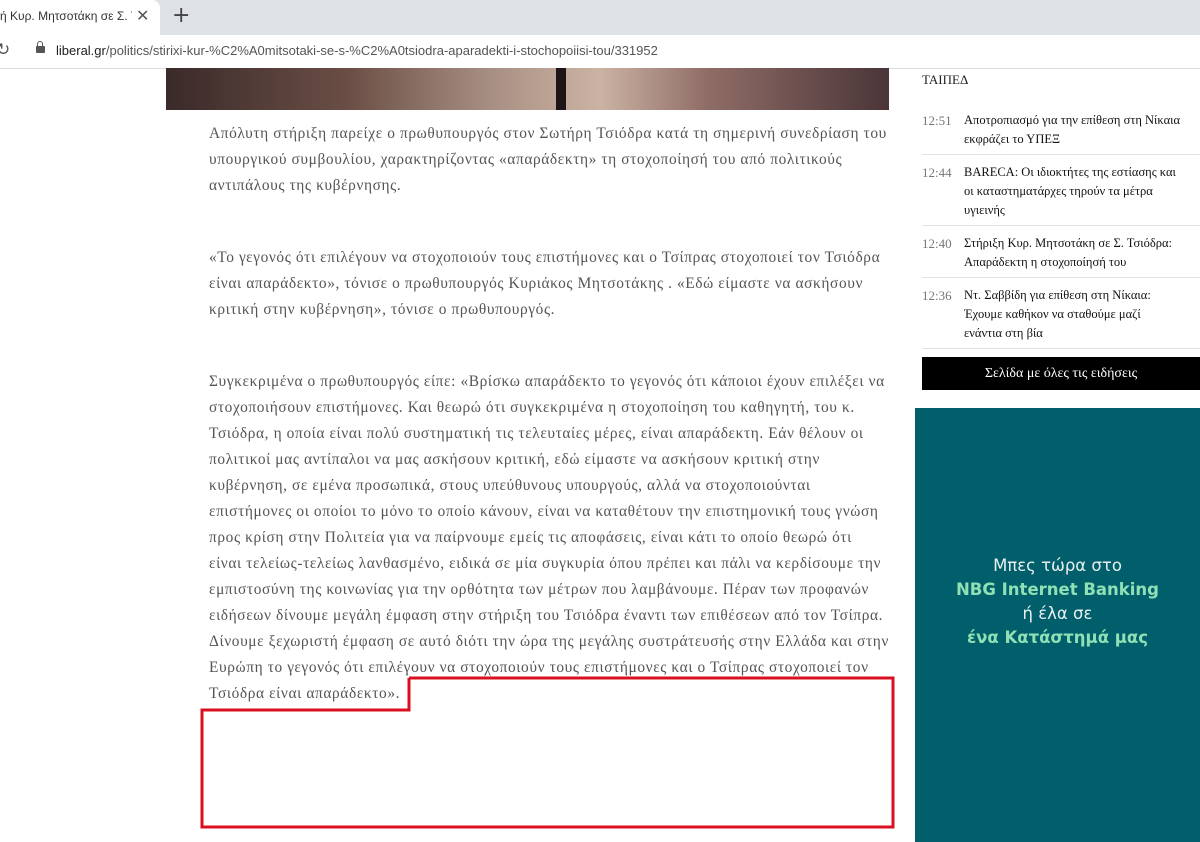  Describe the element at coordinates (1057, 565) in the screenshot. I see `ad-line: Μπες τώρα στο` at that location.